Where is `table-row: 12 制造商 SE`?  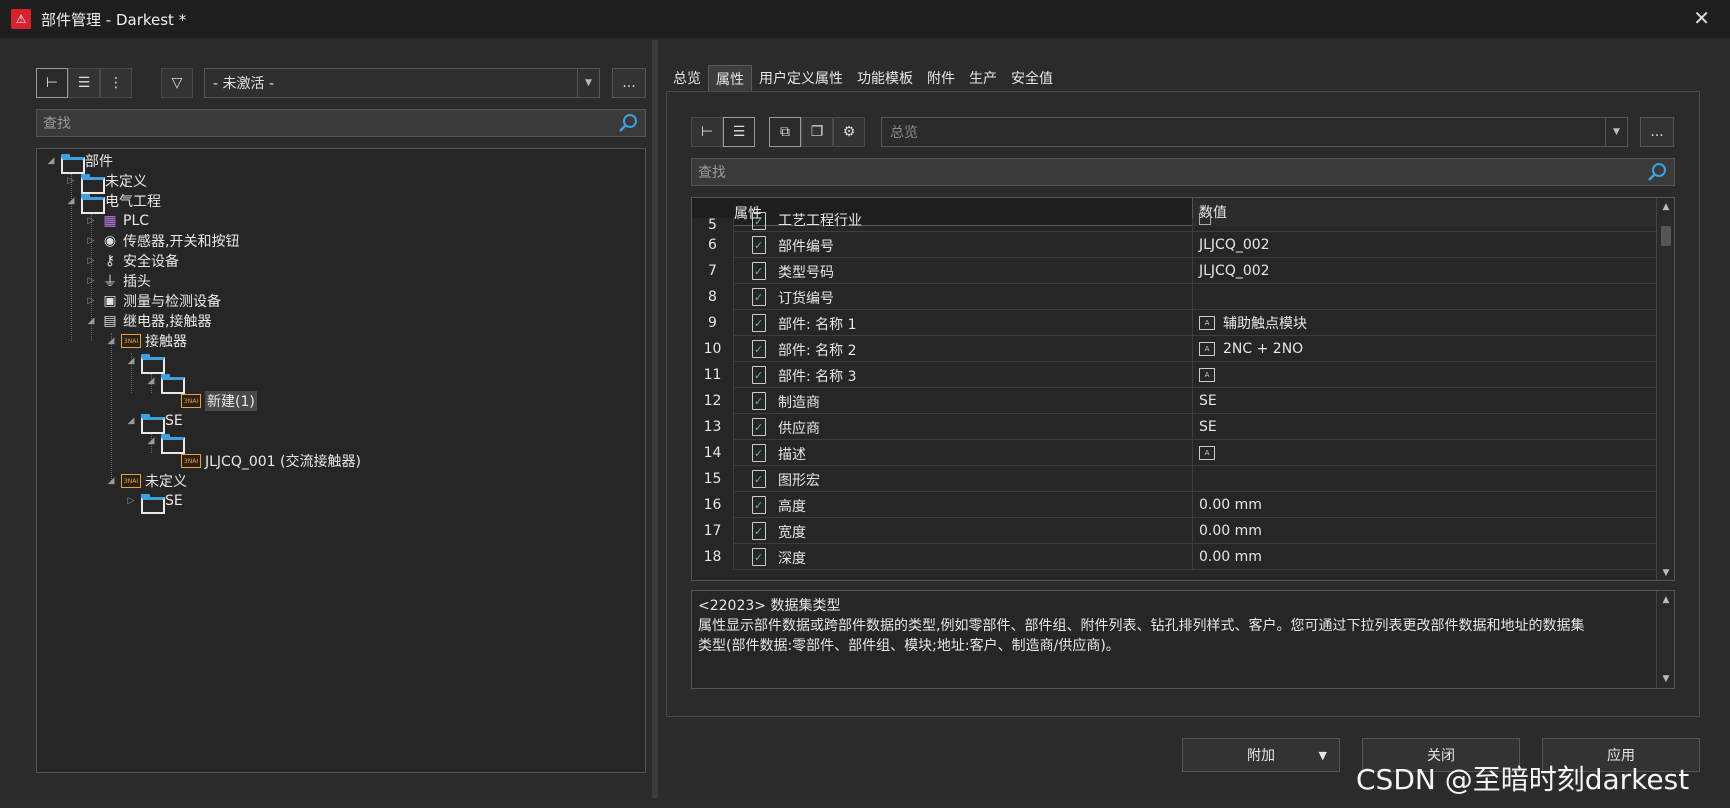
table-row: 12 制造商 SE is located at coordinates (1175, 401).